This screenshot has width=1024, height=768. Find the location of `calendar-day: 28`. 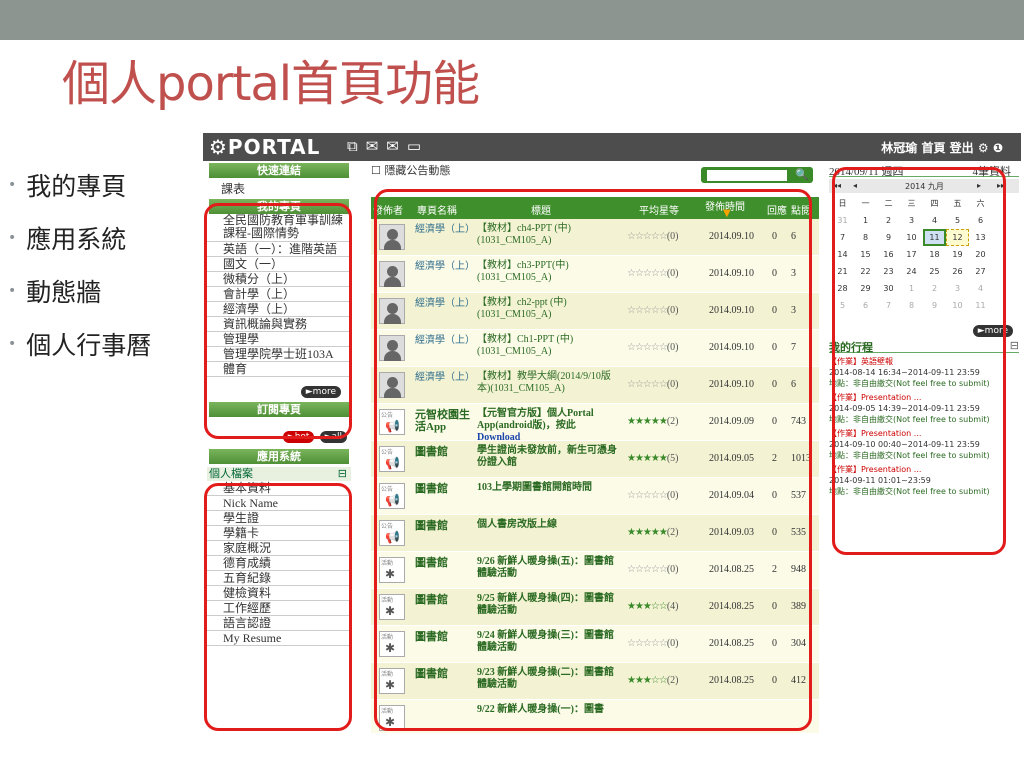

calendar-day: 28 is located at coordinates (842, 288).